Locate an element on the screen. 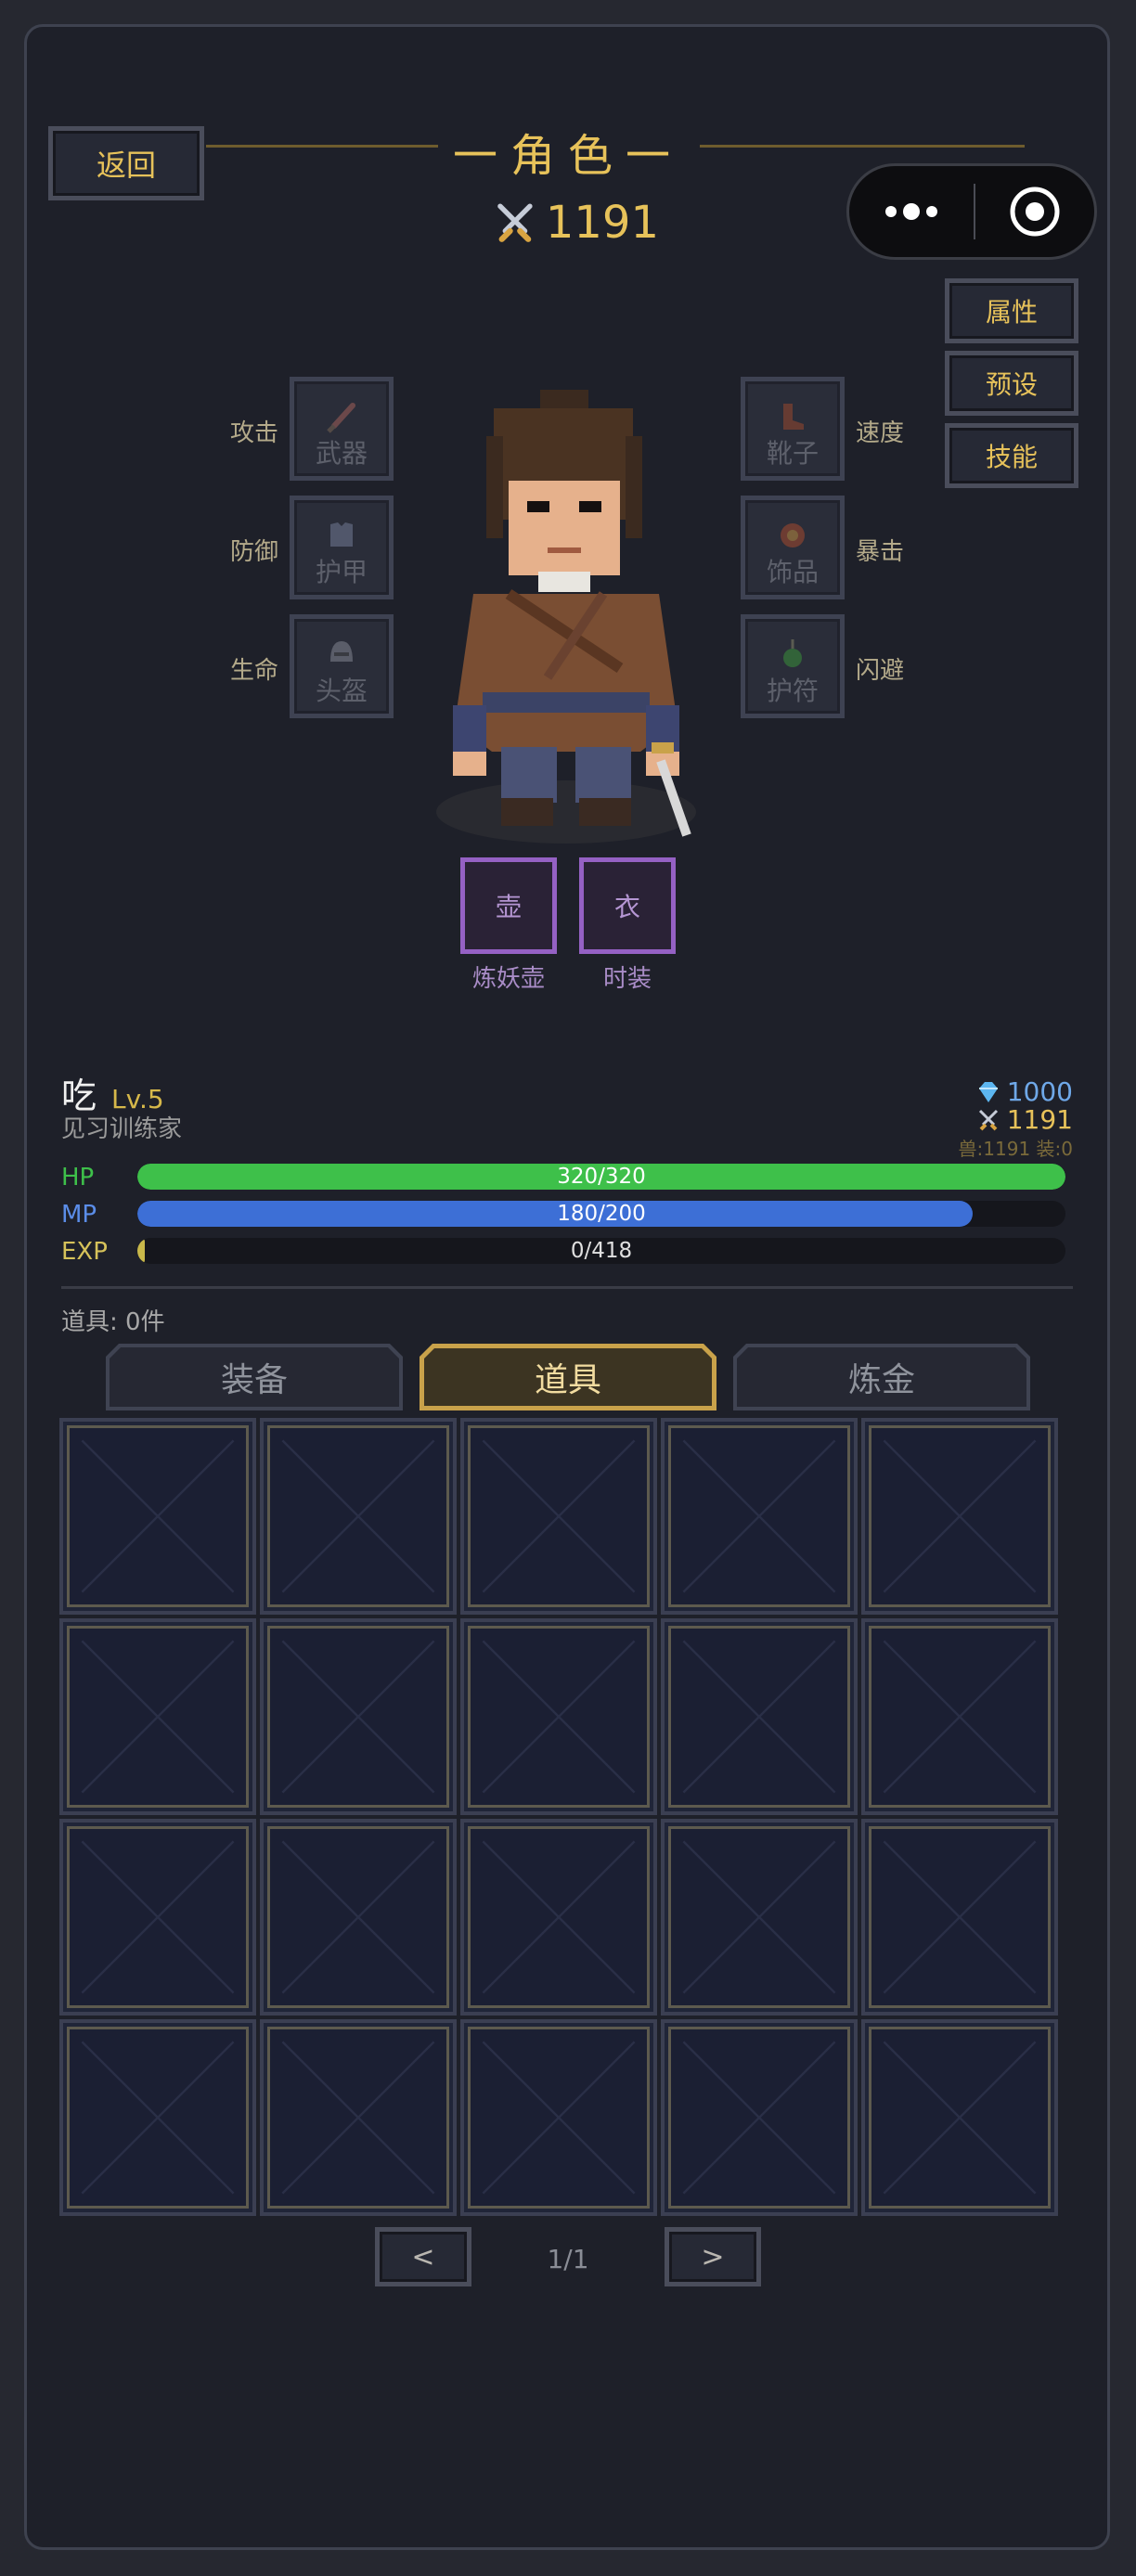  equip-slot-weapon: 武器 is located at coordinates (342, 429).